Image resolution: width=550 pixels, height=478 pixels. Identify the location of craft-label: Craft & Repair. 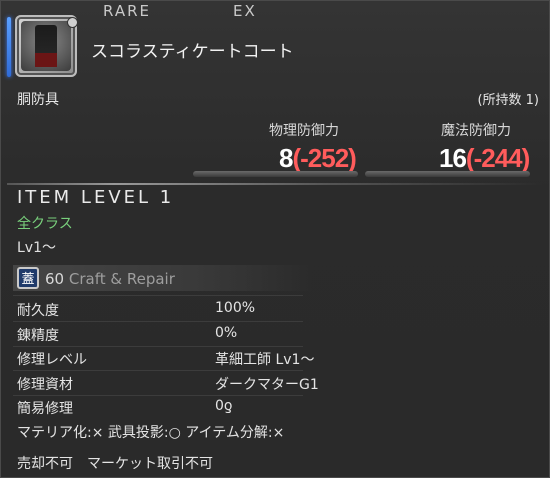
(121, 279).